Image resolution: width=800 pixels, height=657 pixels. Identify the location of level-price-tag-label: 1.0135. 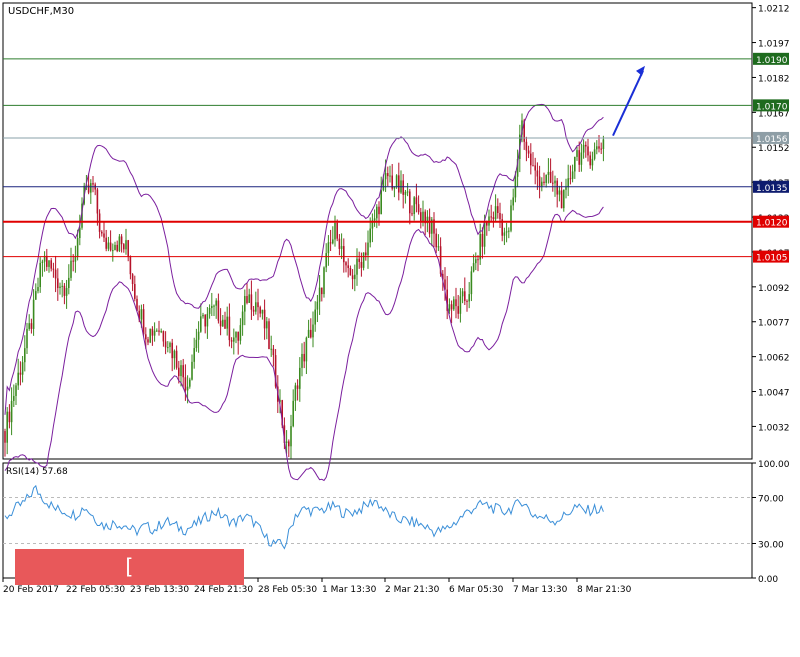
(772, 189).